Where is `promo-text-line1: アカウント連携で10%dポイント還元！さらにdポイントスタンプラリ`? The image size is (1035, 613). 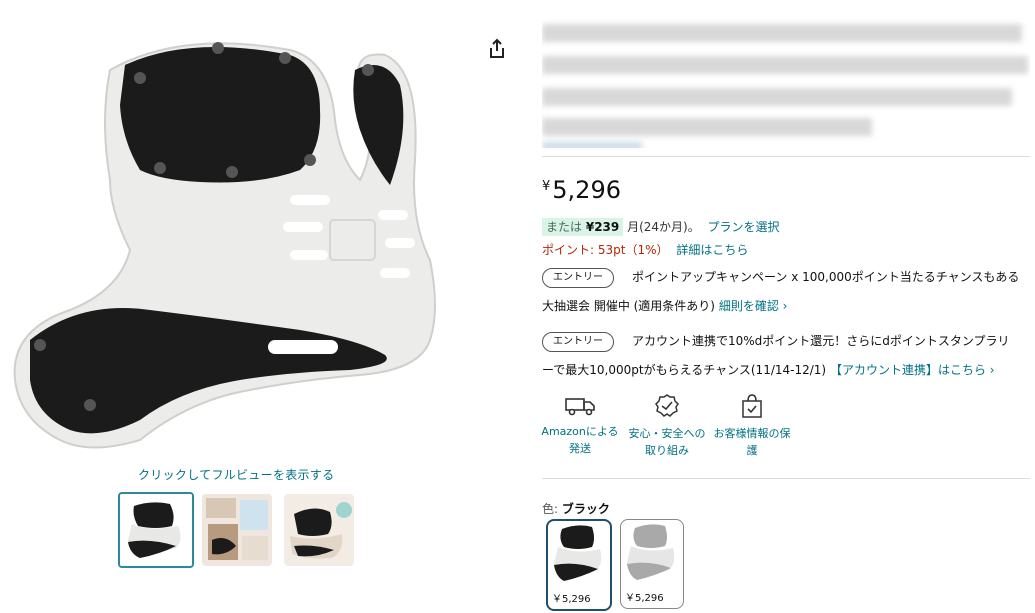
promo-text-line1: アカウント連携で10%dポイント還元！さらにdポイントスタンプラリ is located at coordinates (821, 341).